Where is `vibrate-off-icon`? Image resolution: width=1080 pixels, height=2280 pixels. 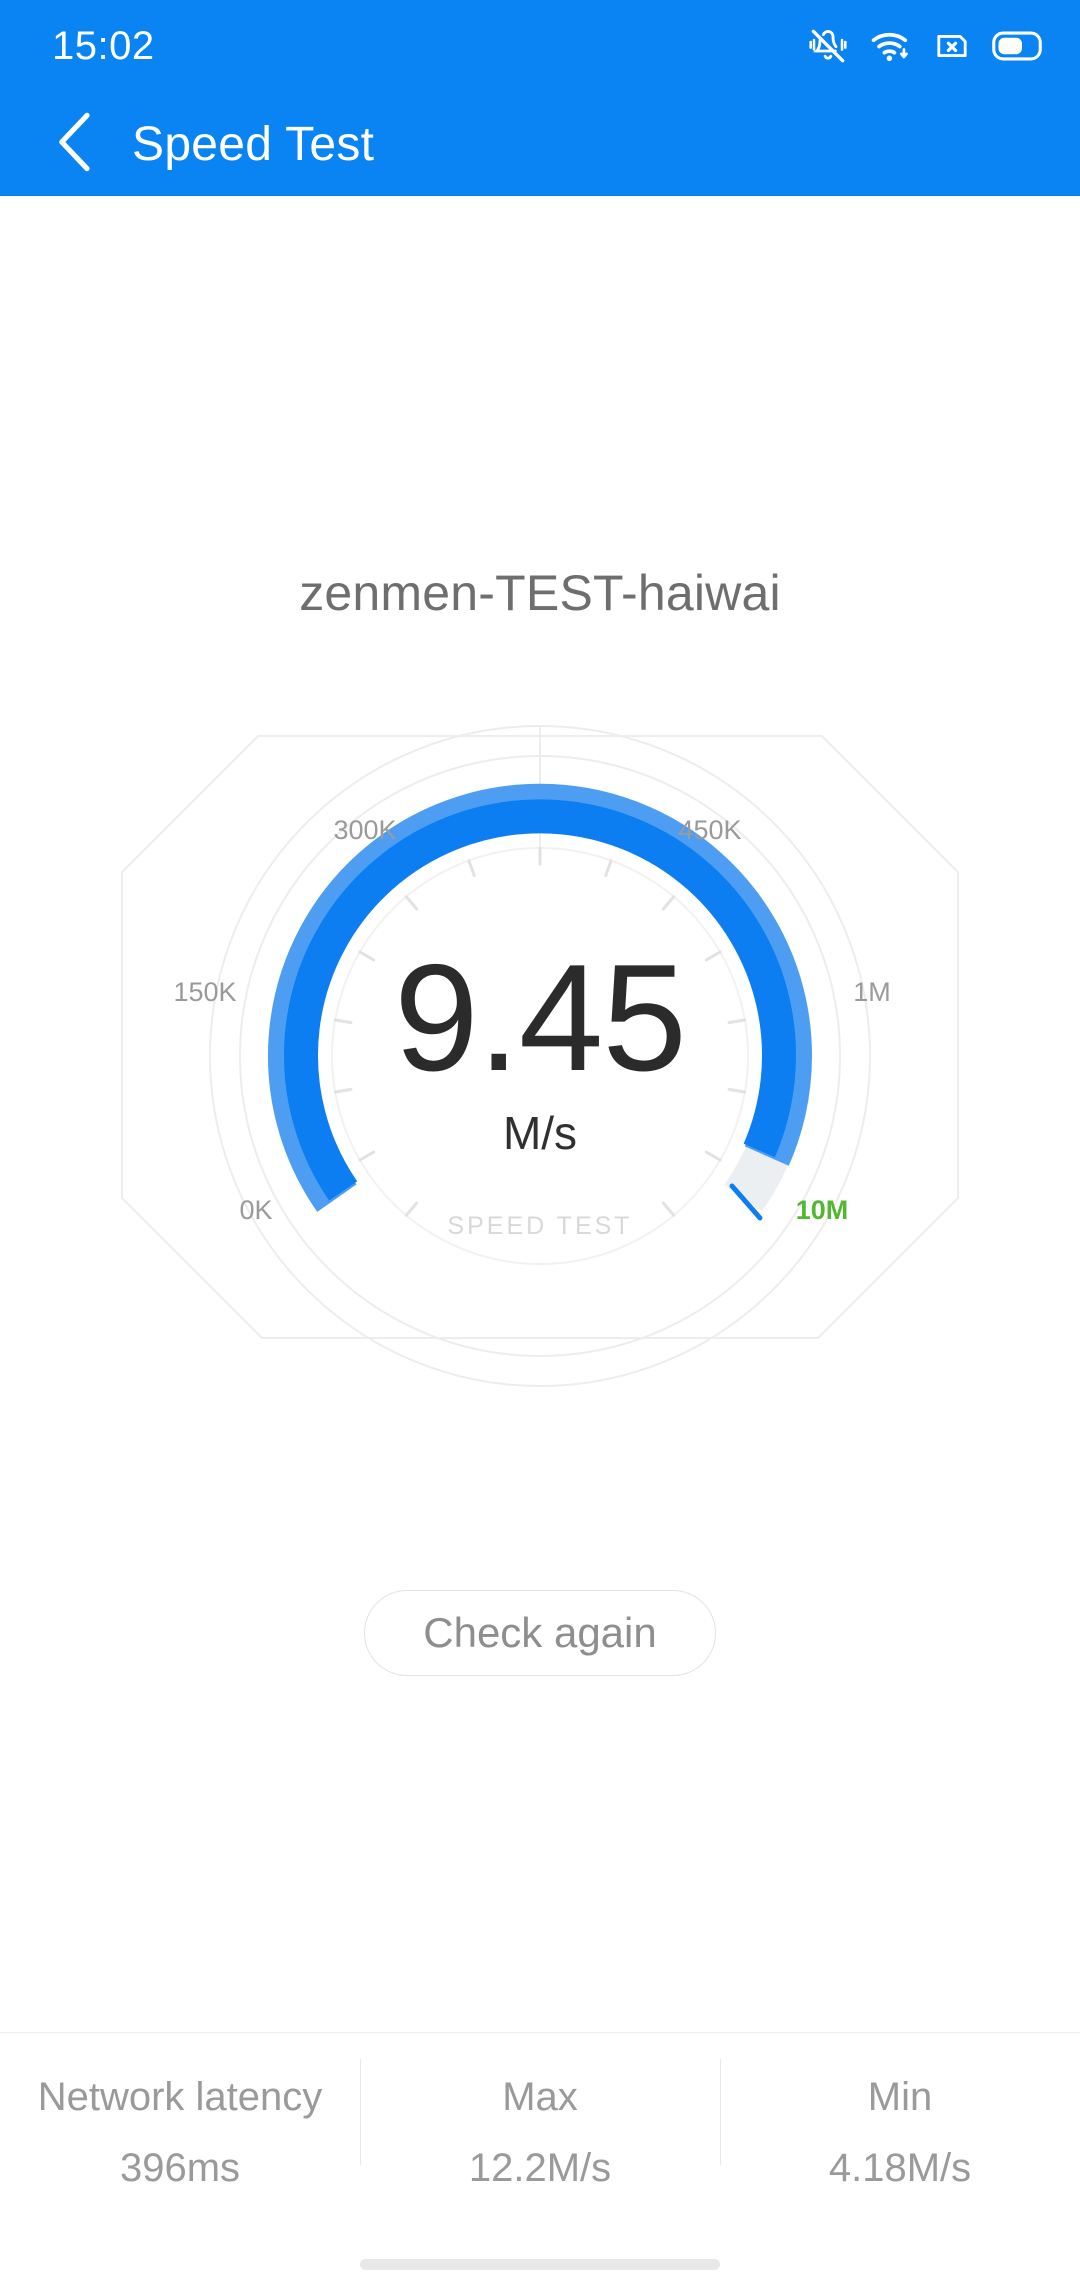
vibrate-off-icon is located at coordinates (828, 46).